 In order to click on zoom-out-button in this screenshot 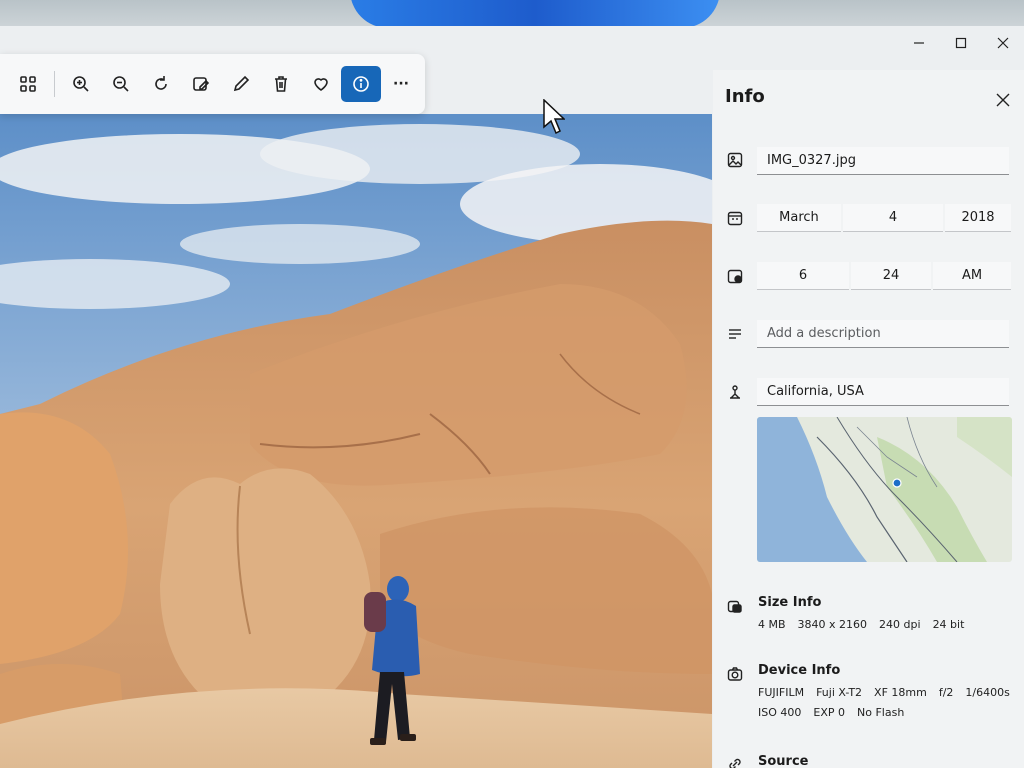, I will do `click(121, 84)`.